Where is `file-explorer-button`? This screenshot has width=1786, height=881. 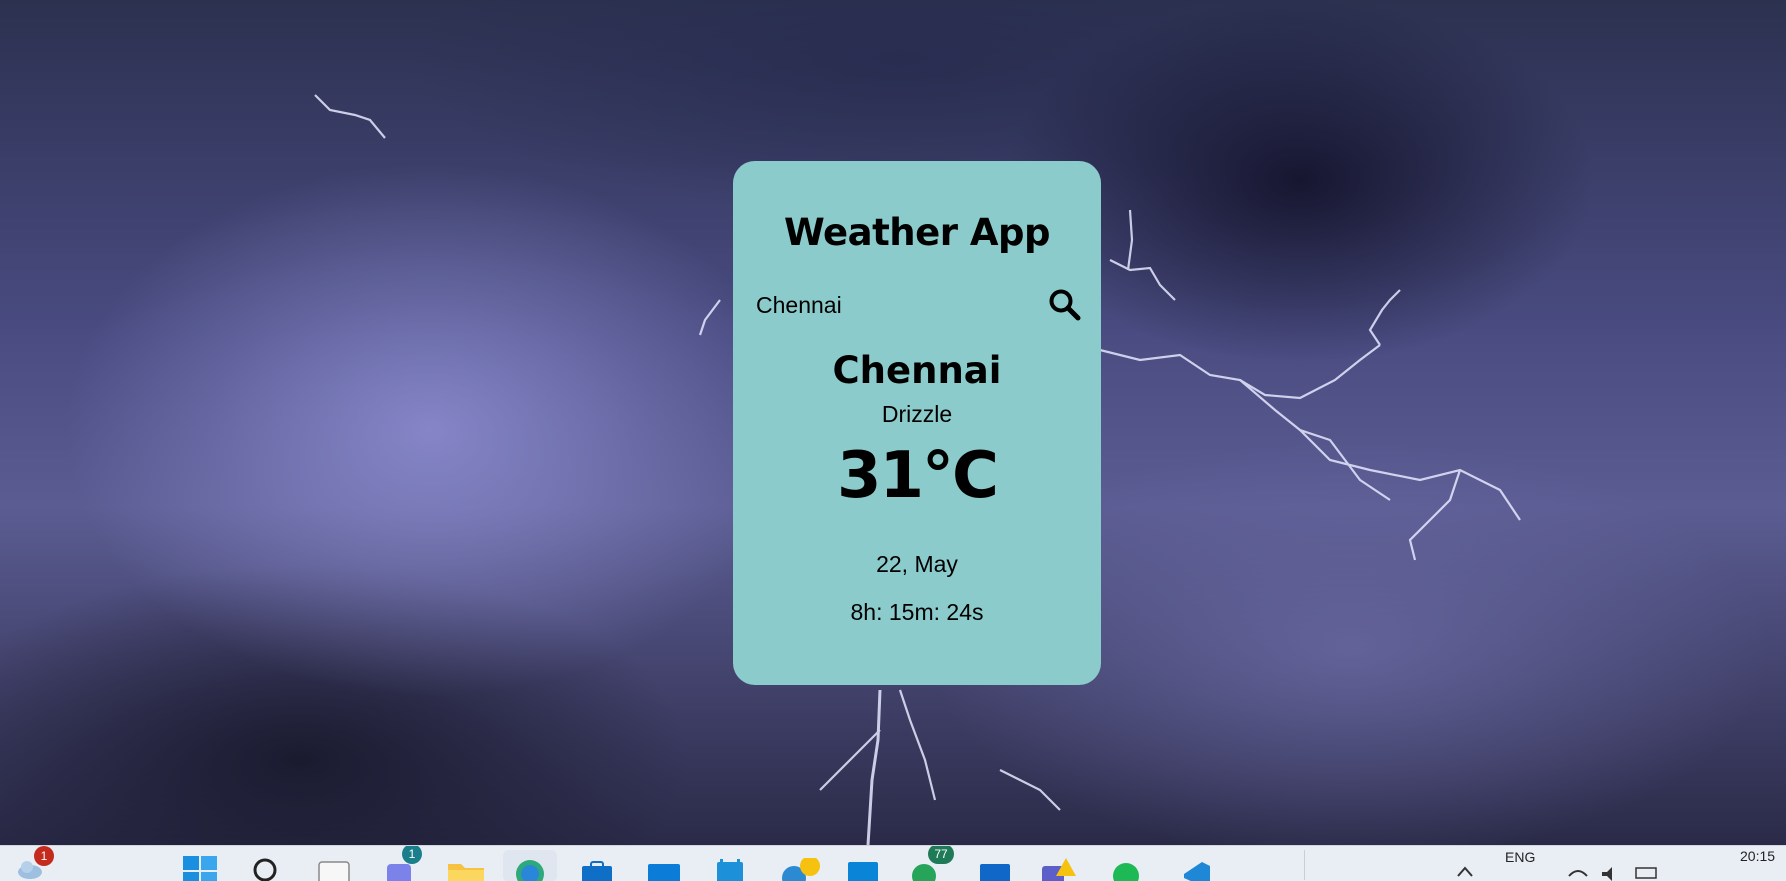
file-explorer-button is located at coordinates (466, 870).